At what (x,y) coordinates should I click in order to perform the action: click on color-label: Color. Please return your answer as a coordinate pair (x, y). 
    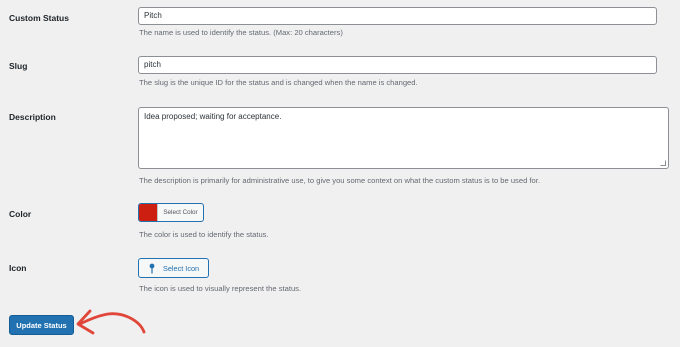
    Looking at the image, I should click on (20, 214).